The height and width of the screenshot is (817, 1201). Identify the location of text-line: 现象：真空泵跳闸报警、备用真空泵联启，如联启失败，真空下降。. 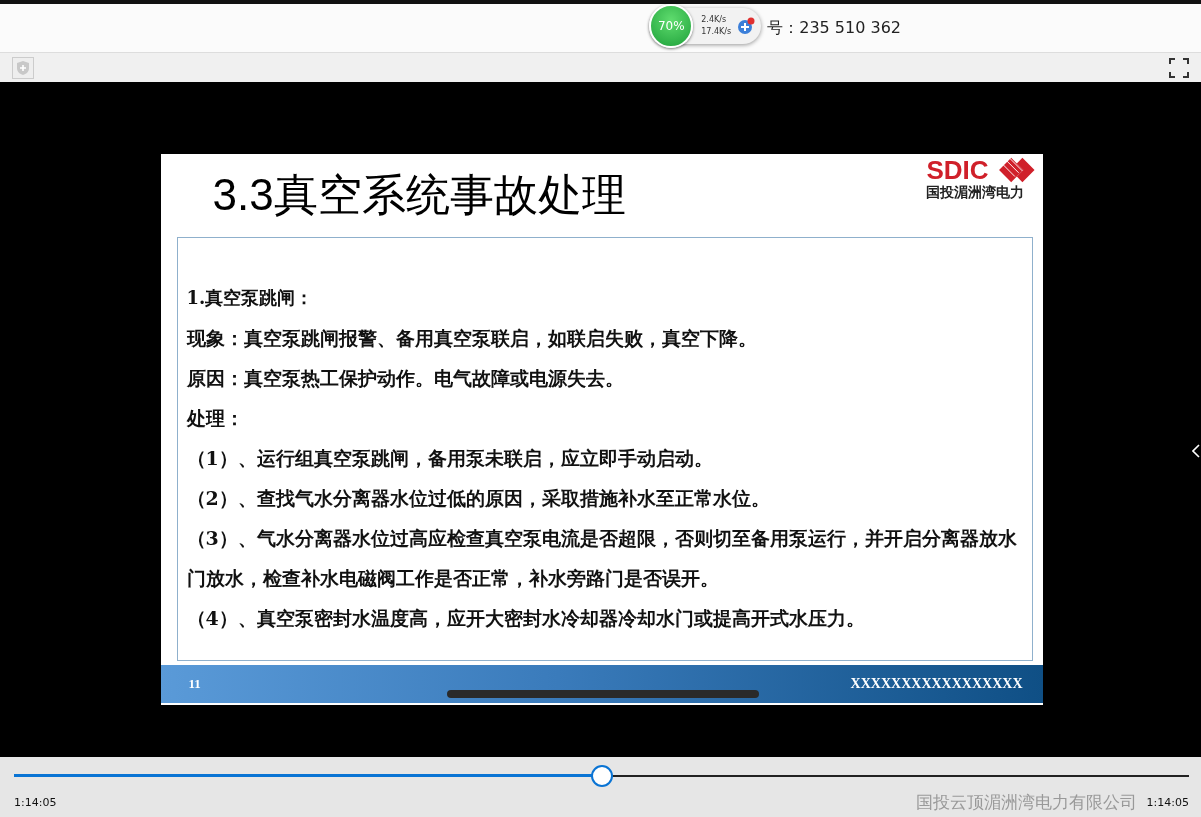
(472, 338).